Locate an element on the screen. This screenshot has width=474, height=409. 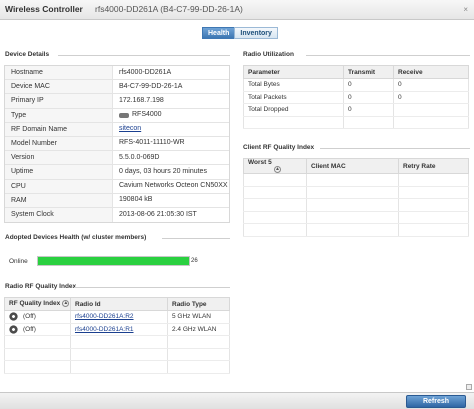
resize-handle is located at coordinates (469, 387).